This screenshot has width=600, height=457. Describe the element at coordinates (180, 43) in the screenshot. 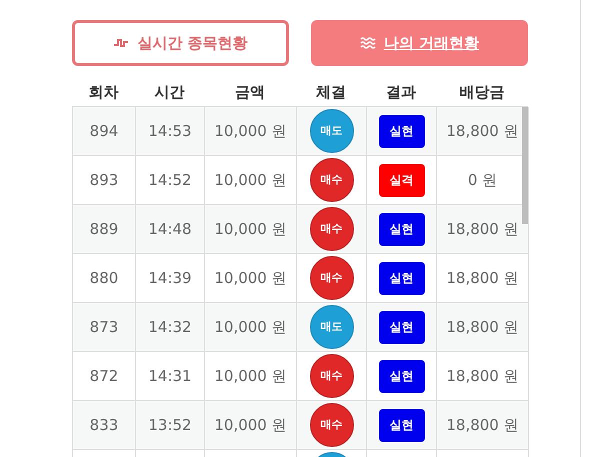

I see `tab-button: 실시간 종목현황` at that location.